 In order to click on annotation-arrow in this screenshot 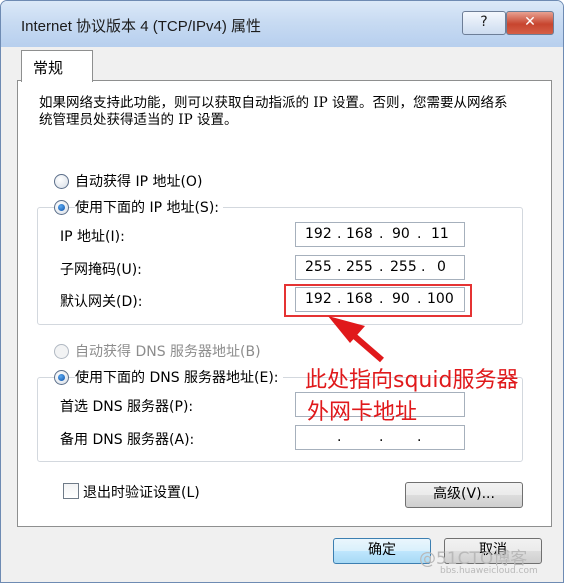, I will do `click(356, 339)`.